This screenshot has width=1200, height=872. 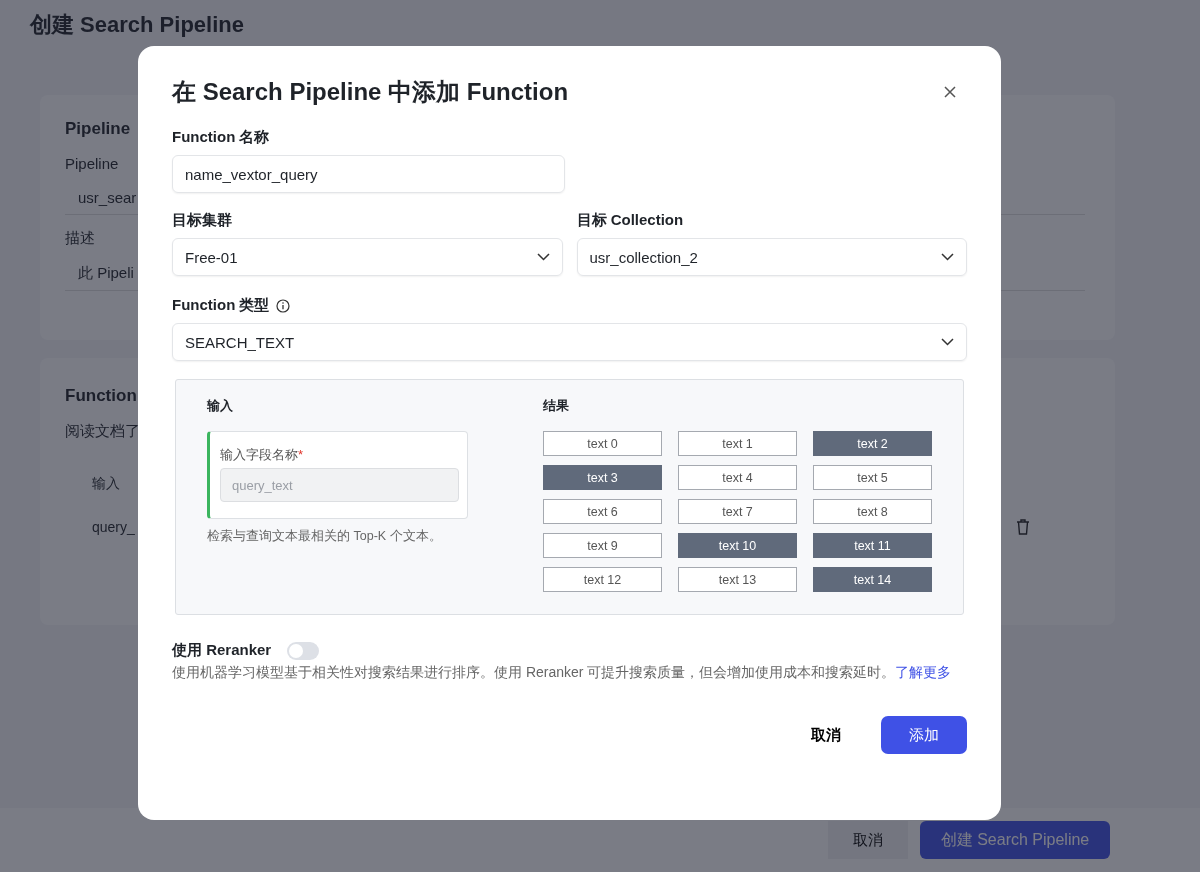 I want to click on result-chip: text 12, so click(x=602, y=579).